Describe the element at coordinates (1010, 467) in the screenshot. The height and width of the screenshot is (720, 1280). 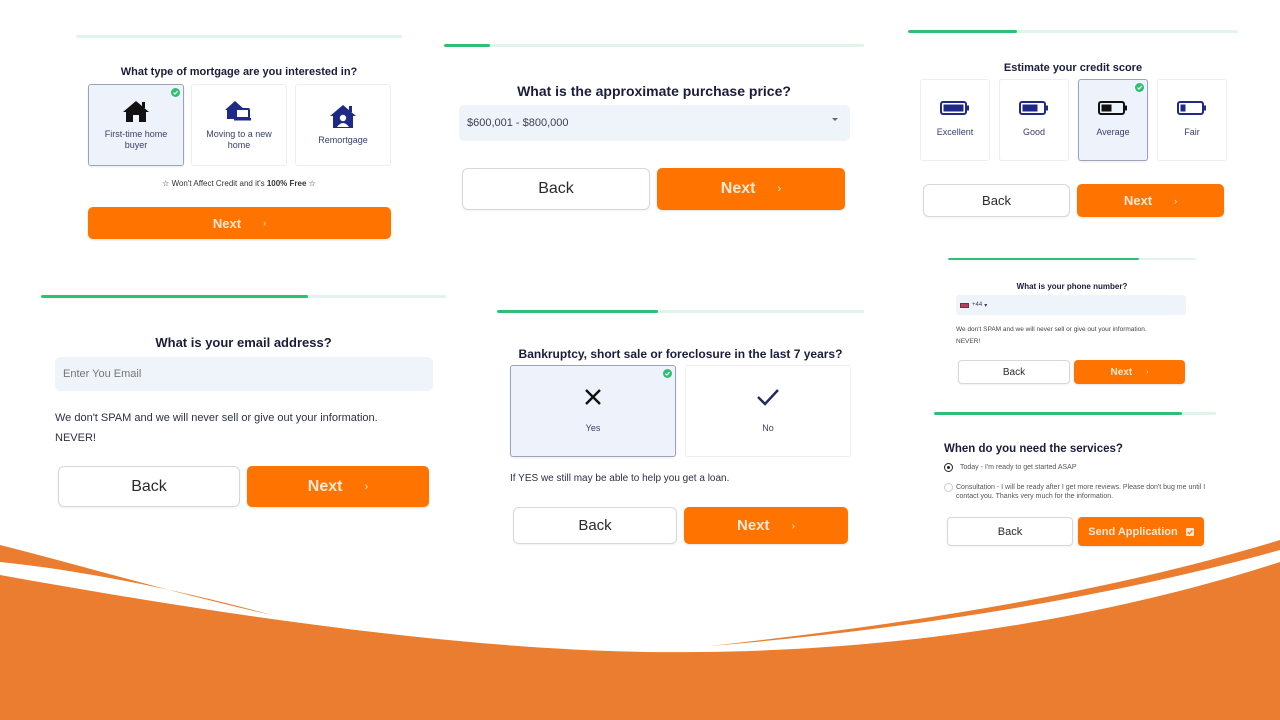
I see `radio-option-today: Today - I'm ready to get started ASAP` at that location.